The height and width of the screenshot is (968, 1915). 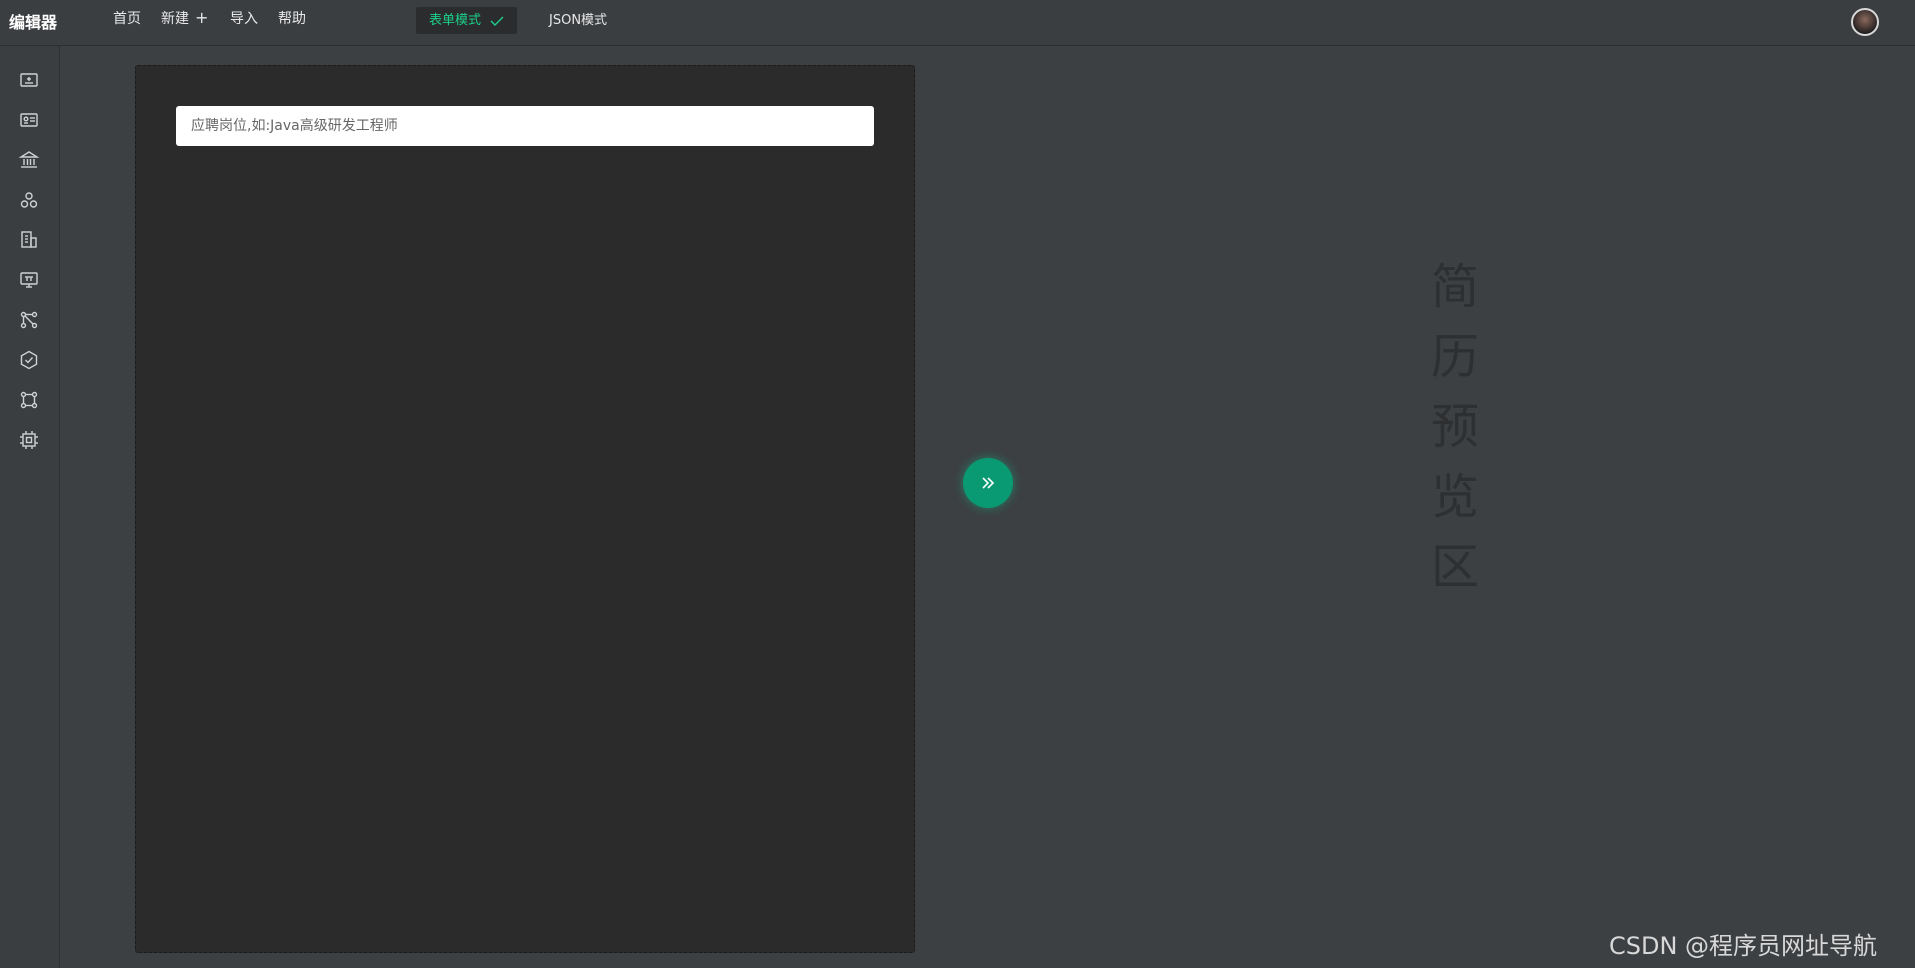 I want to click on nav-help-label: 帮助, so click(x=292, y=19).